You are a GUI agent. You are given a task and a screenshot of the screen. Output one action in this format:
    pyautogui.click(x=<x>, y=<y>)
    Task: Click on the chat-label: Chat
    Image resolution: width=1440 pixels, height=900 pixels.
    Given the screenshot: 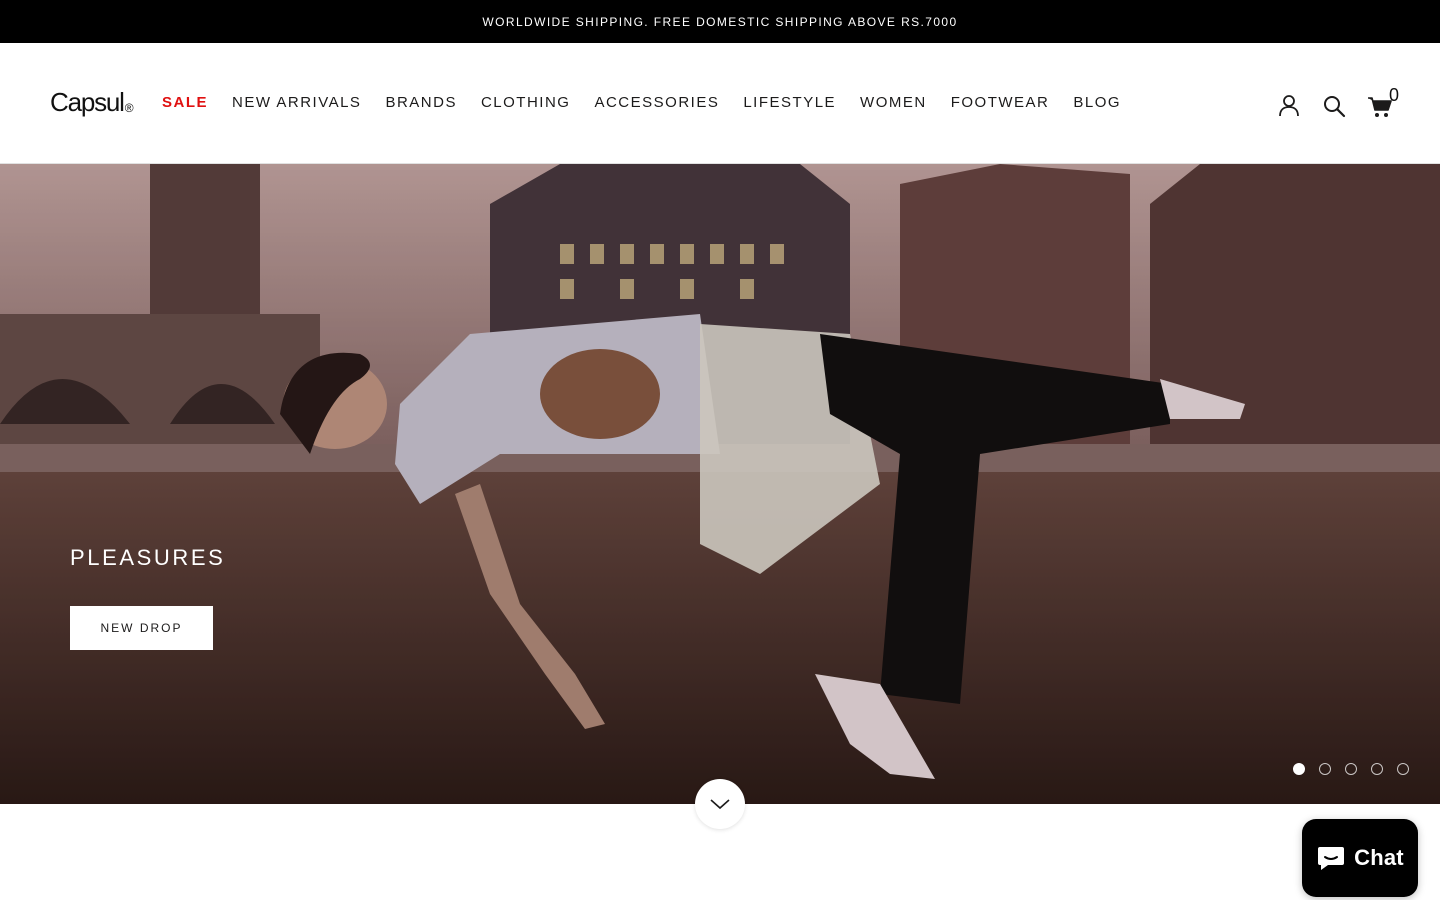 What is the action you would take?
    pyautogui.click(x=1379, y=857)
    